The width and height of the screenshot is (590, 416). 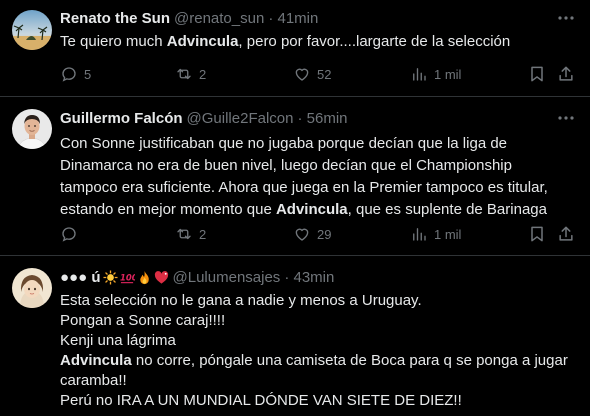 What do you see at coordinates (121, 118) in the screenshot?
I see `display-name: Guillermo Falcón` at bounding box center [121, 118].